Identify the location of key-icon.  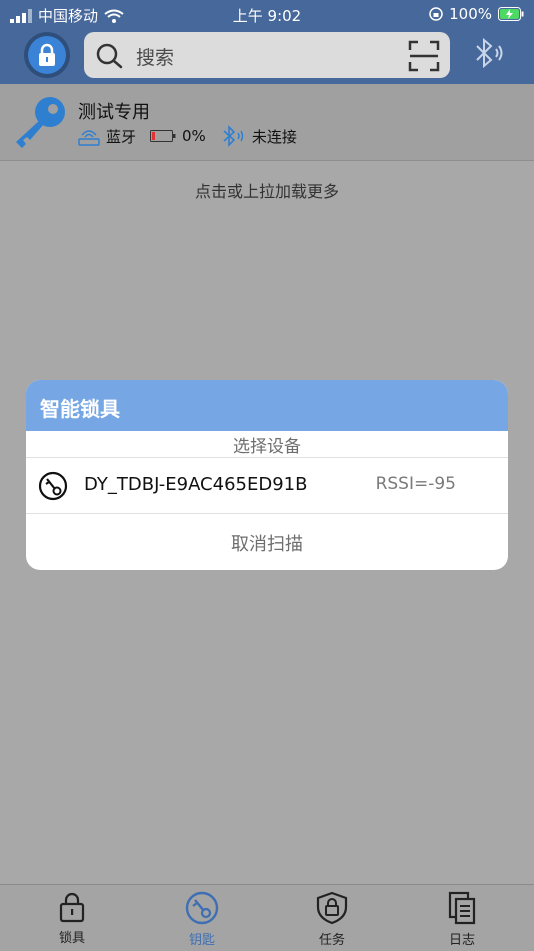
(40, 122).